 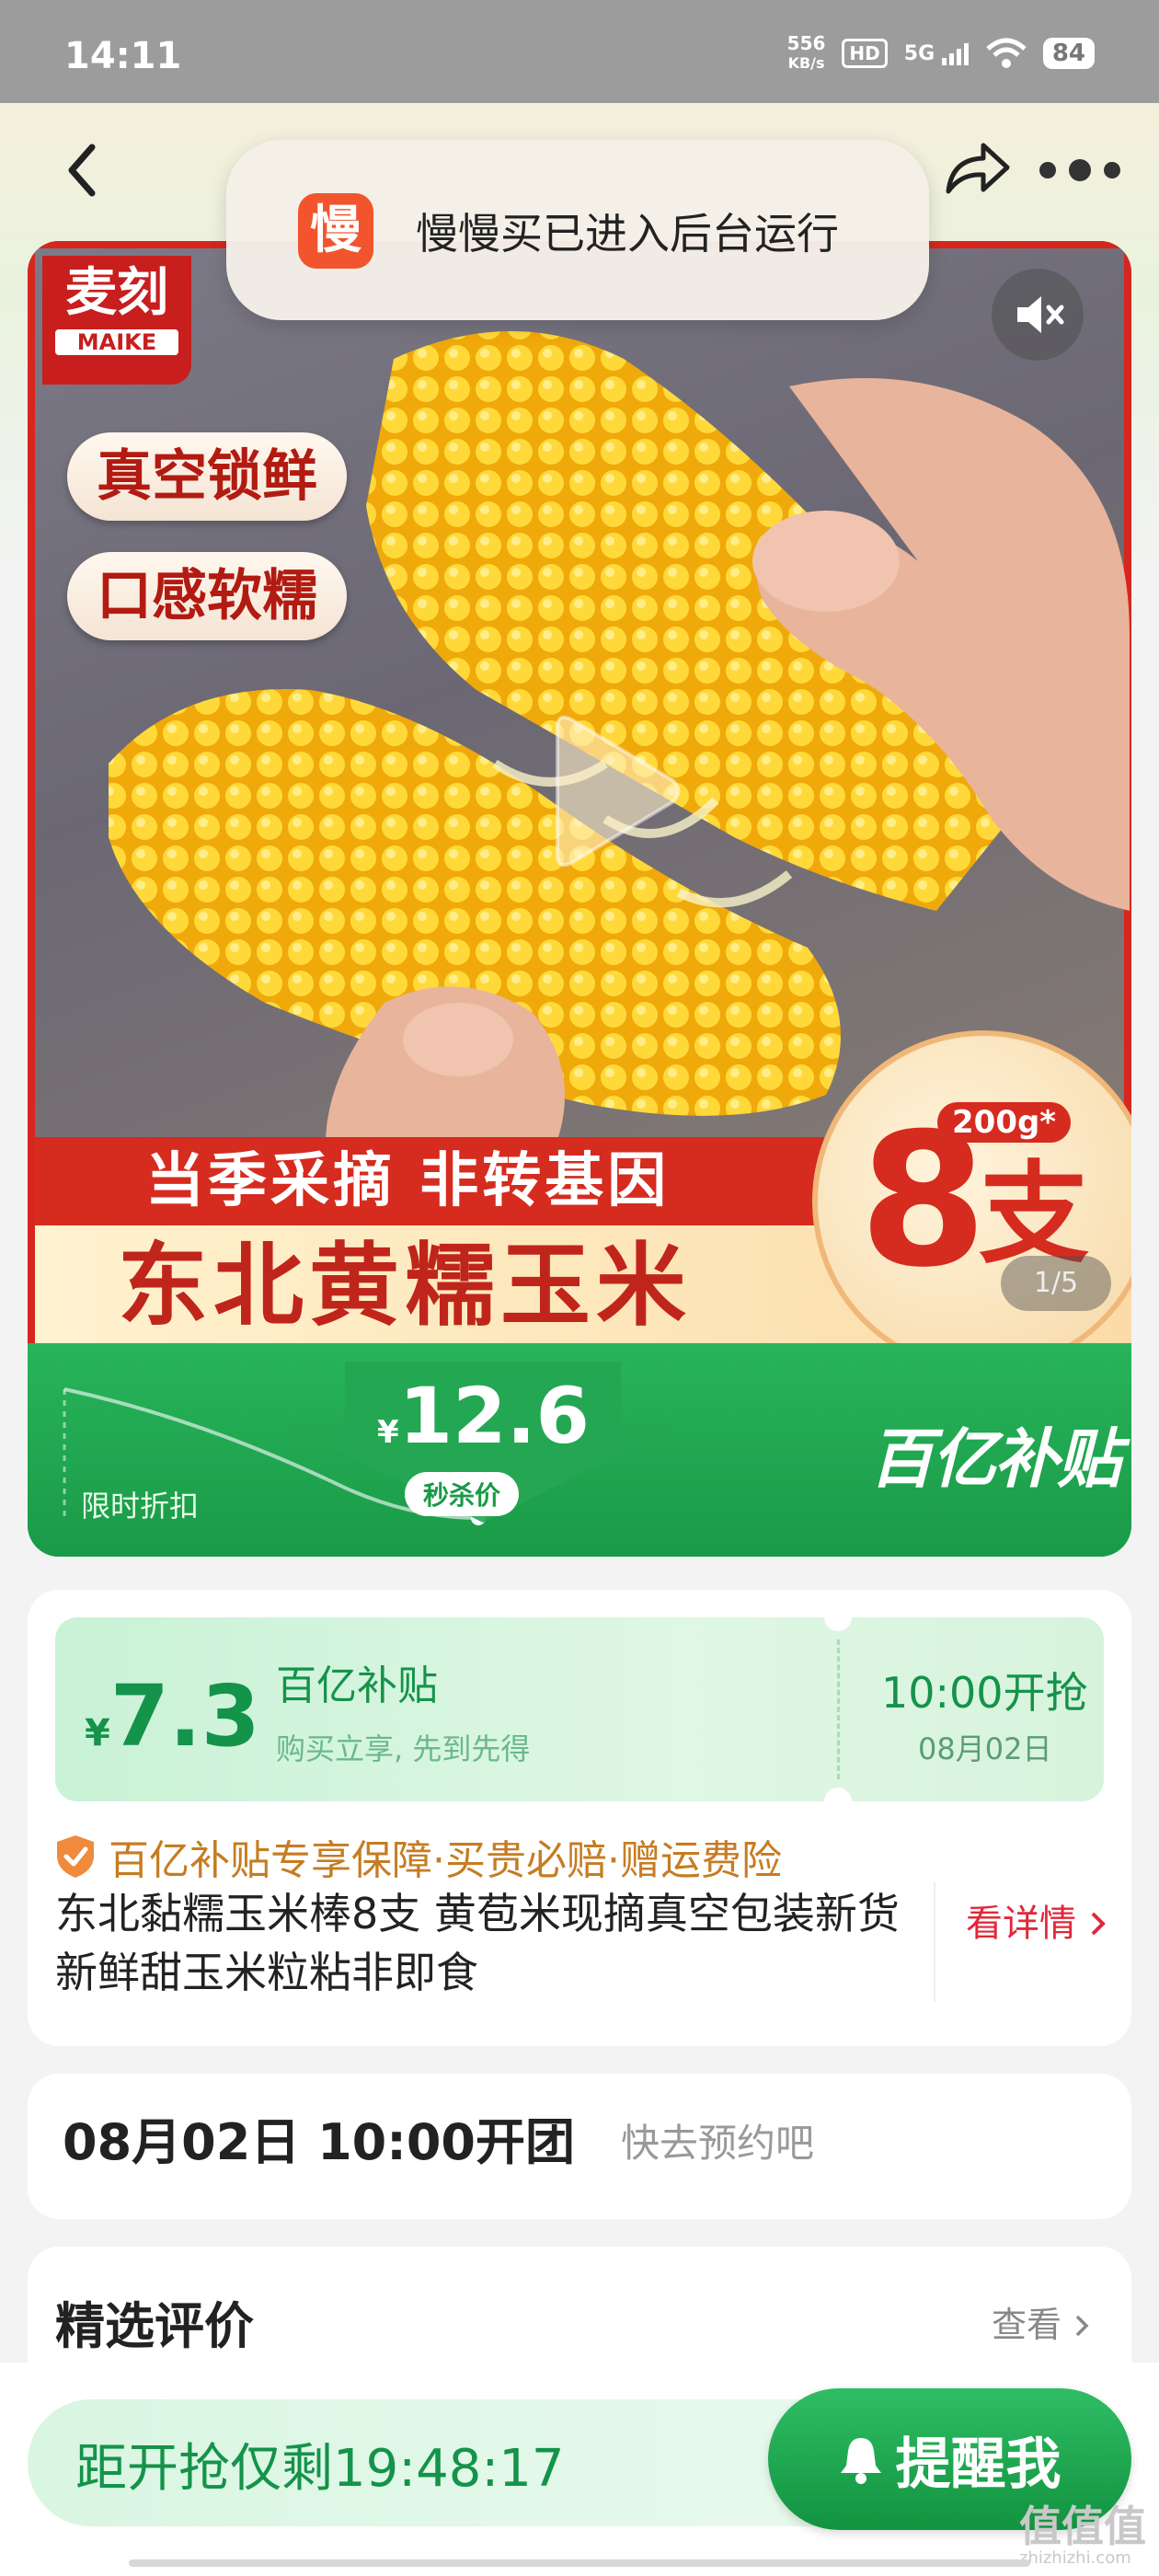 I want to click on seckill-price-tag: 秒杀价, so click(x=462, y=1494).